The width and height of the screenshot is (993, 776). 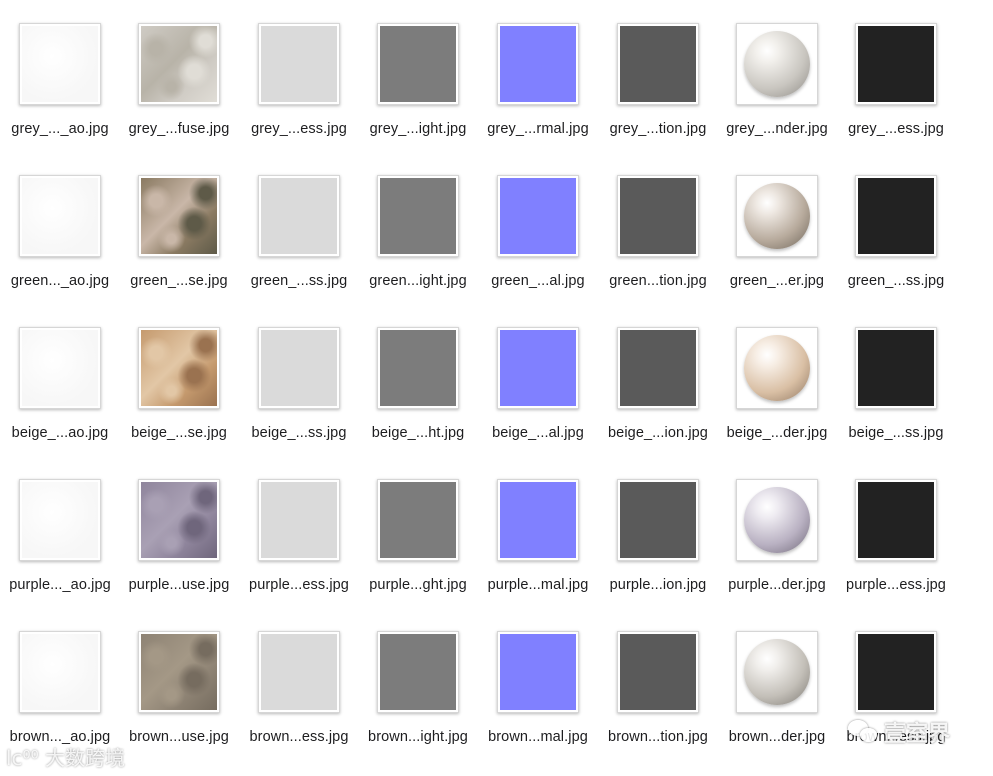 I want to click on file-item-purple-glossiness: purple...ess.jpg, so click(x=299, y=534).